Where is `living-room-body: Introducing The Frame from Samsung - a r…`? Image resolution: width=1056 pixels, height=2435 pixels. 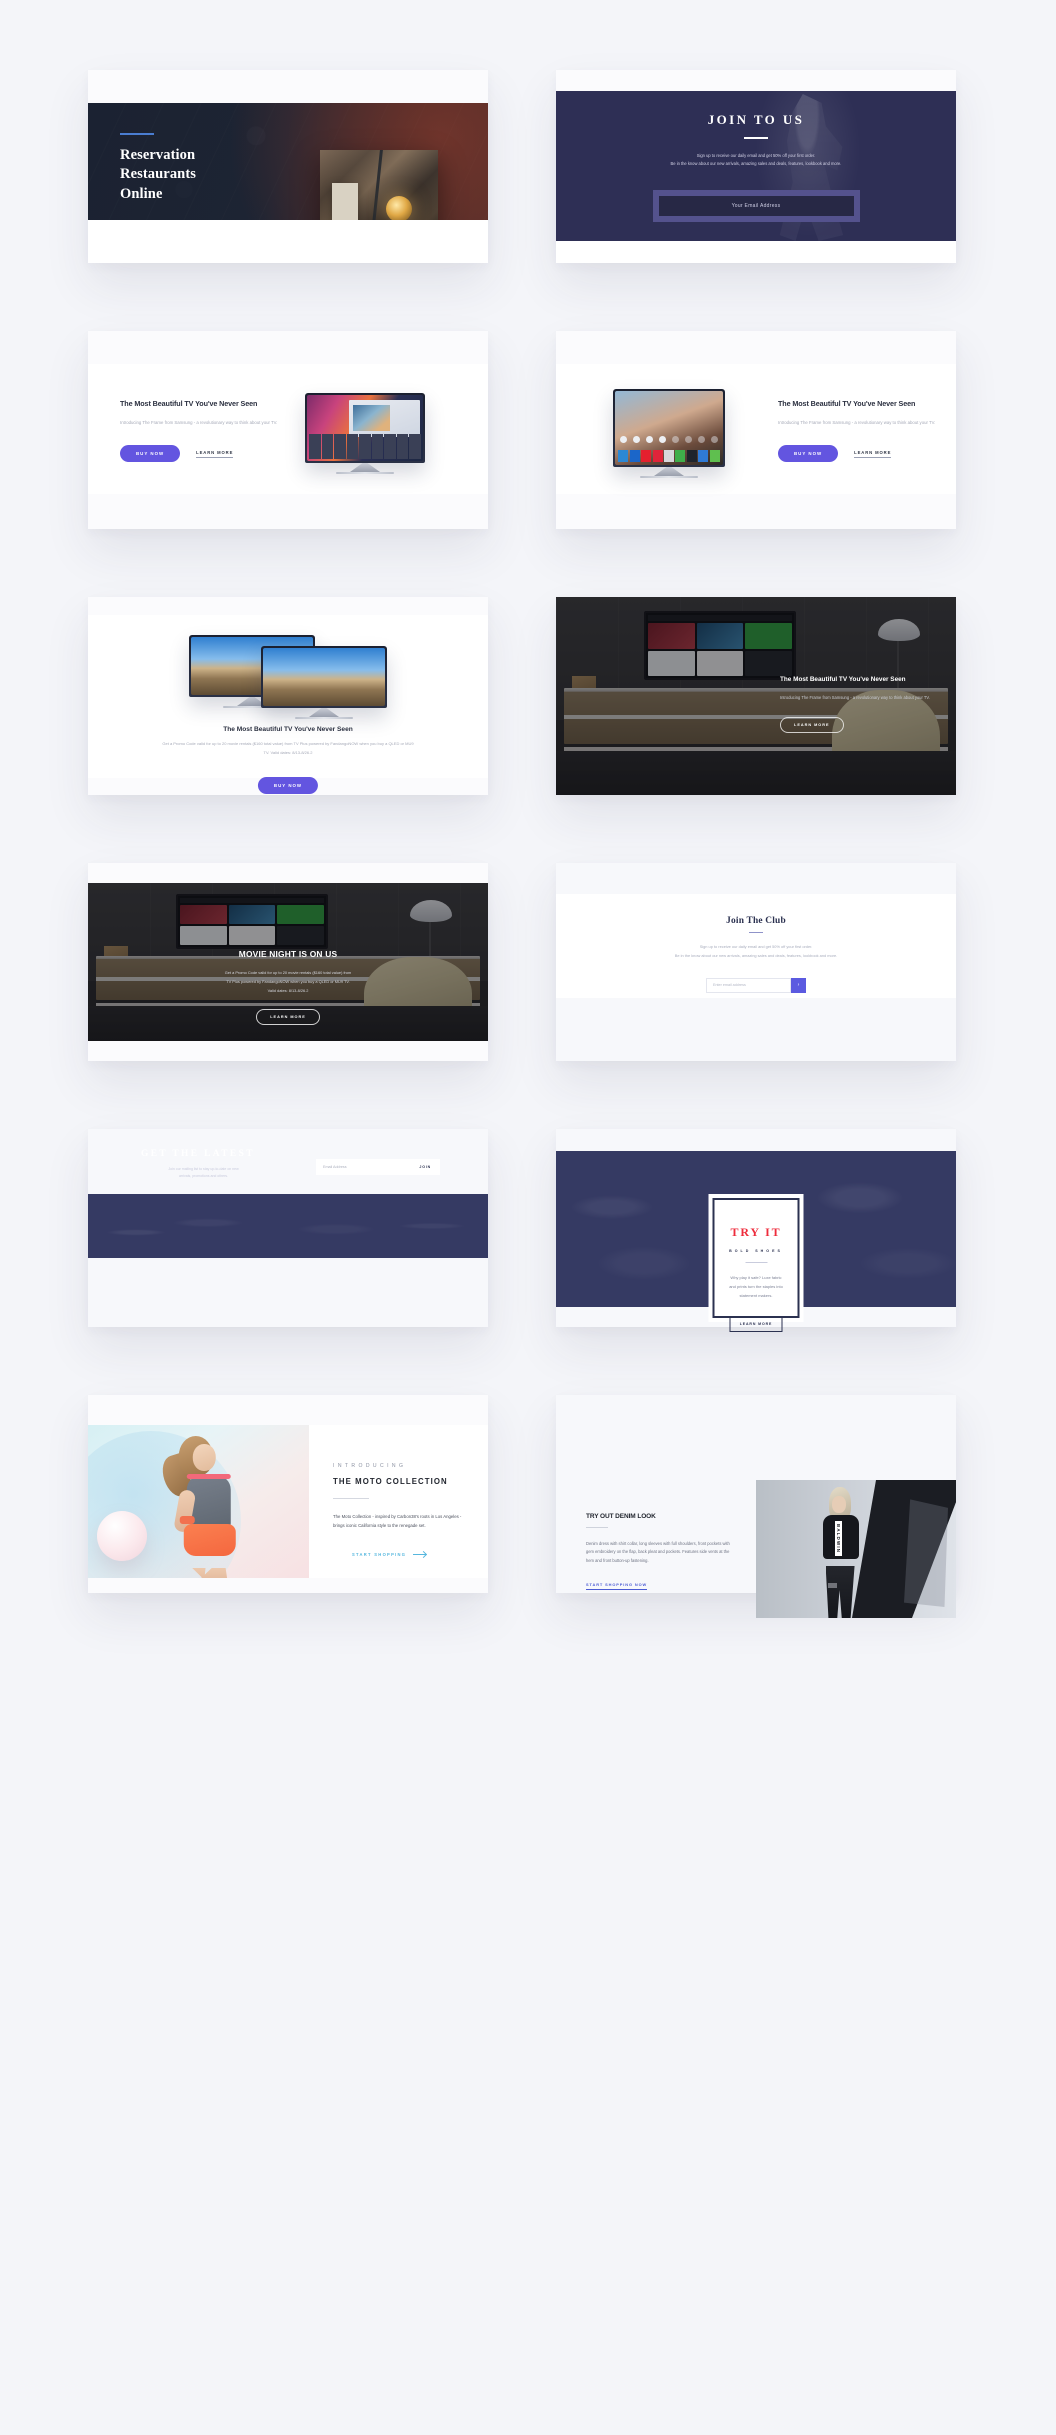 living-room-body: Introducing The Frame from Samsung - a r… is located at coordinates (855, 697).